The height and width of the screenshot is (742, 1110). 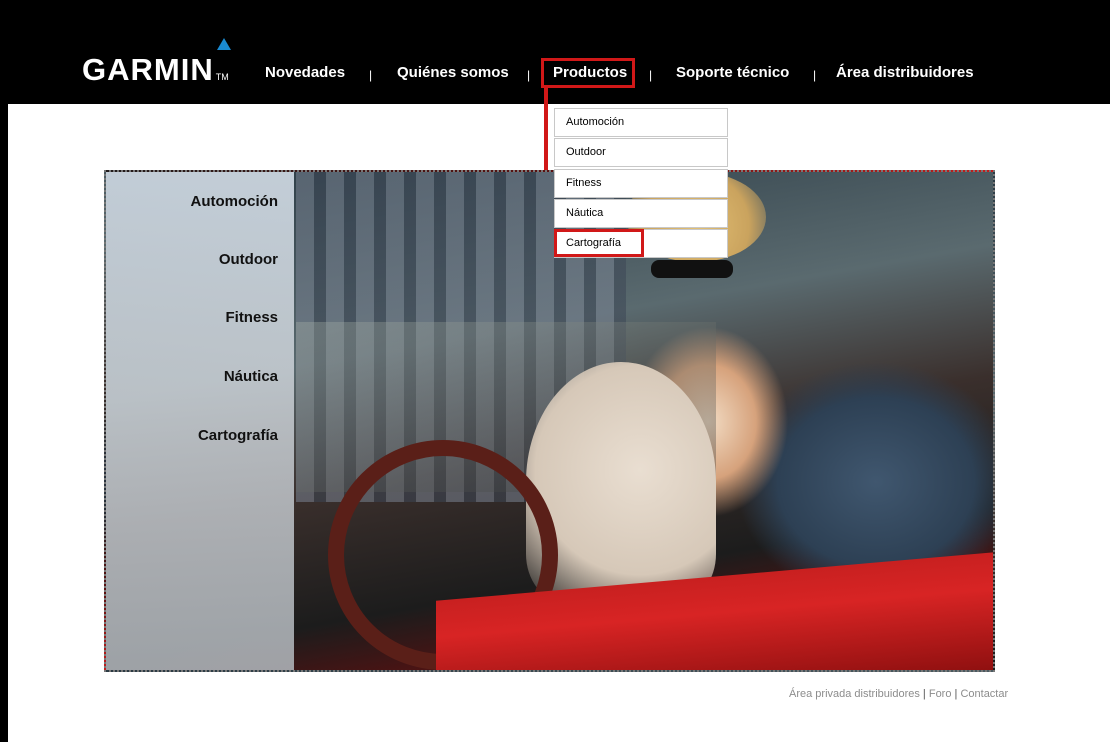 What do you see at coordinates (588, 73) in the screenshot?
I see `productos-highlight-box` at bounding box center [588, 73].